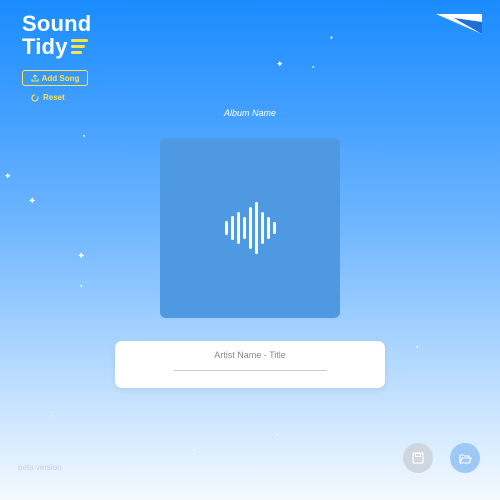 This screenshot has width=500, height=500. I want to click on add-song-button: Add Song, so click(55, 78).